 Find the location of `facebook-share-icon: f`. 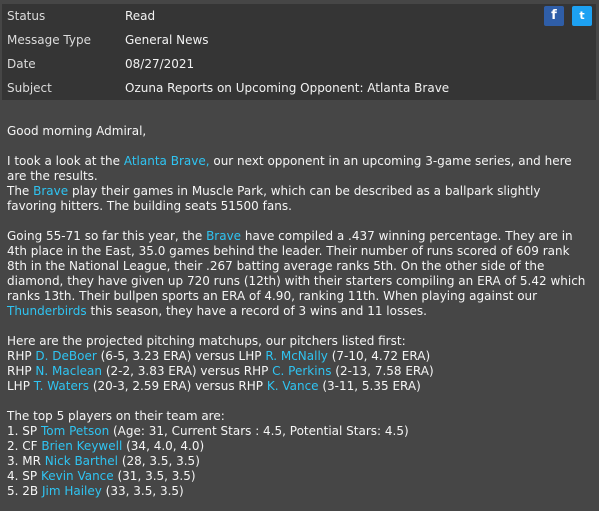

facebook-share-icon: f is located at coordinates (554, 16).